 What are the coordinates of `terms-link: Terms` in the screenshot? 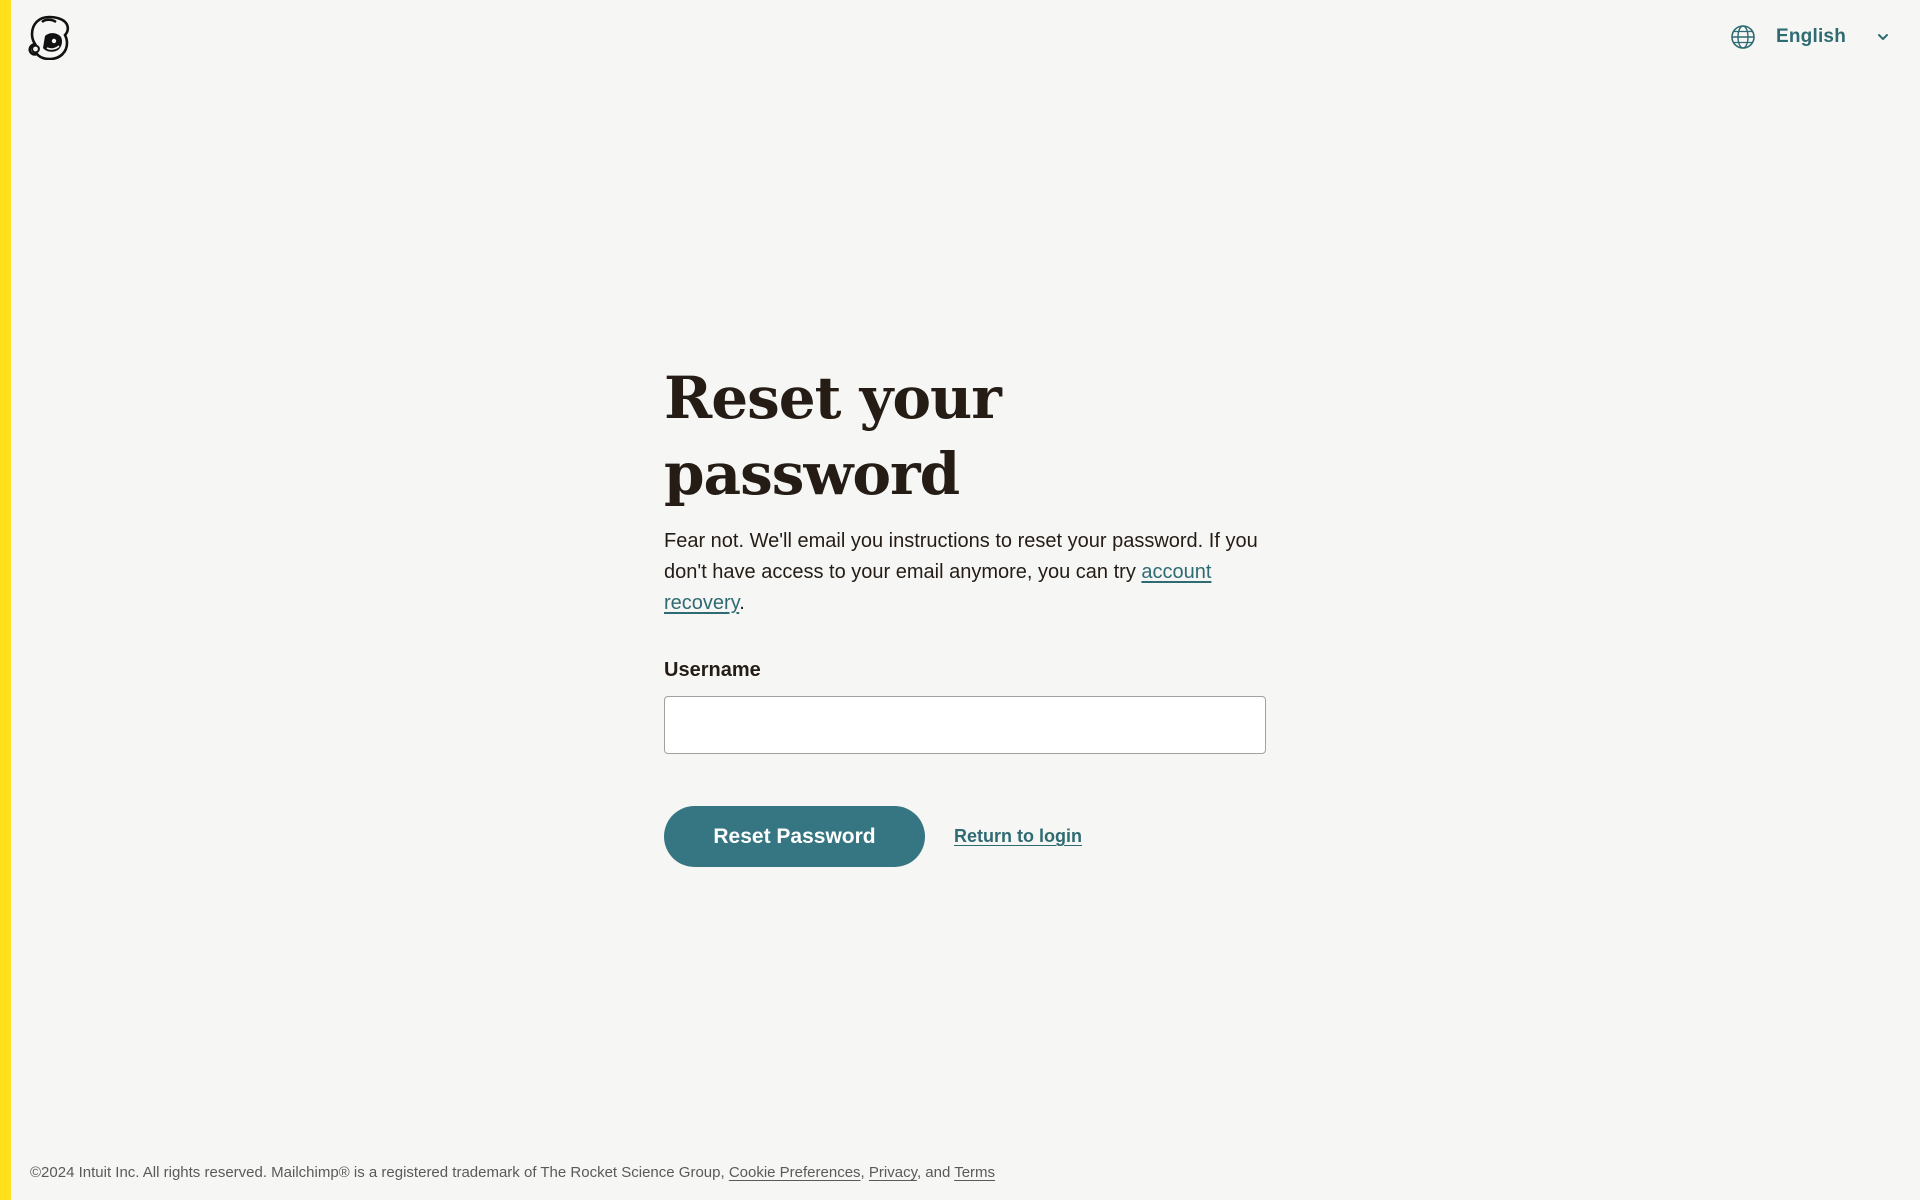 It's located at (974, 1172).